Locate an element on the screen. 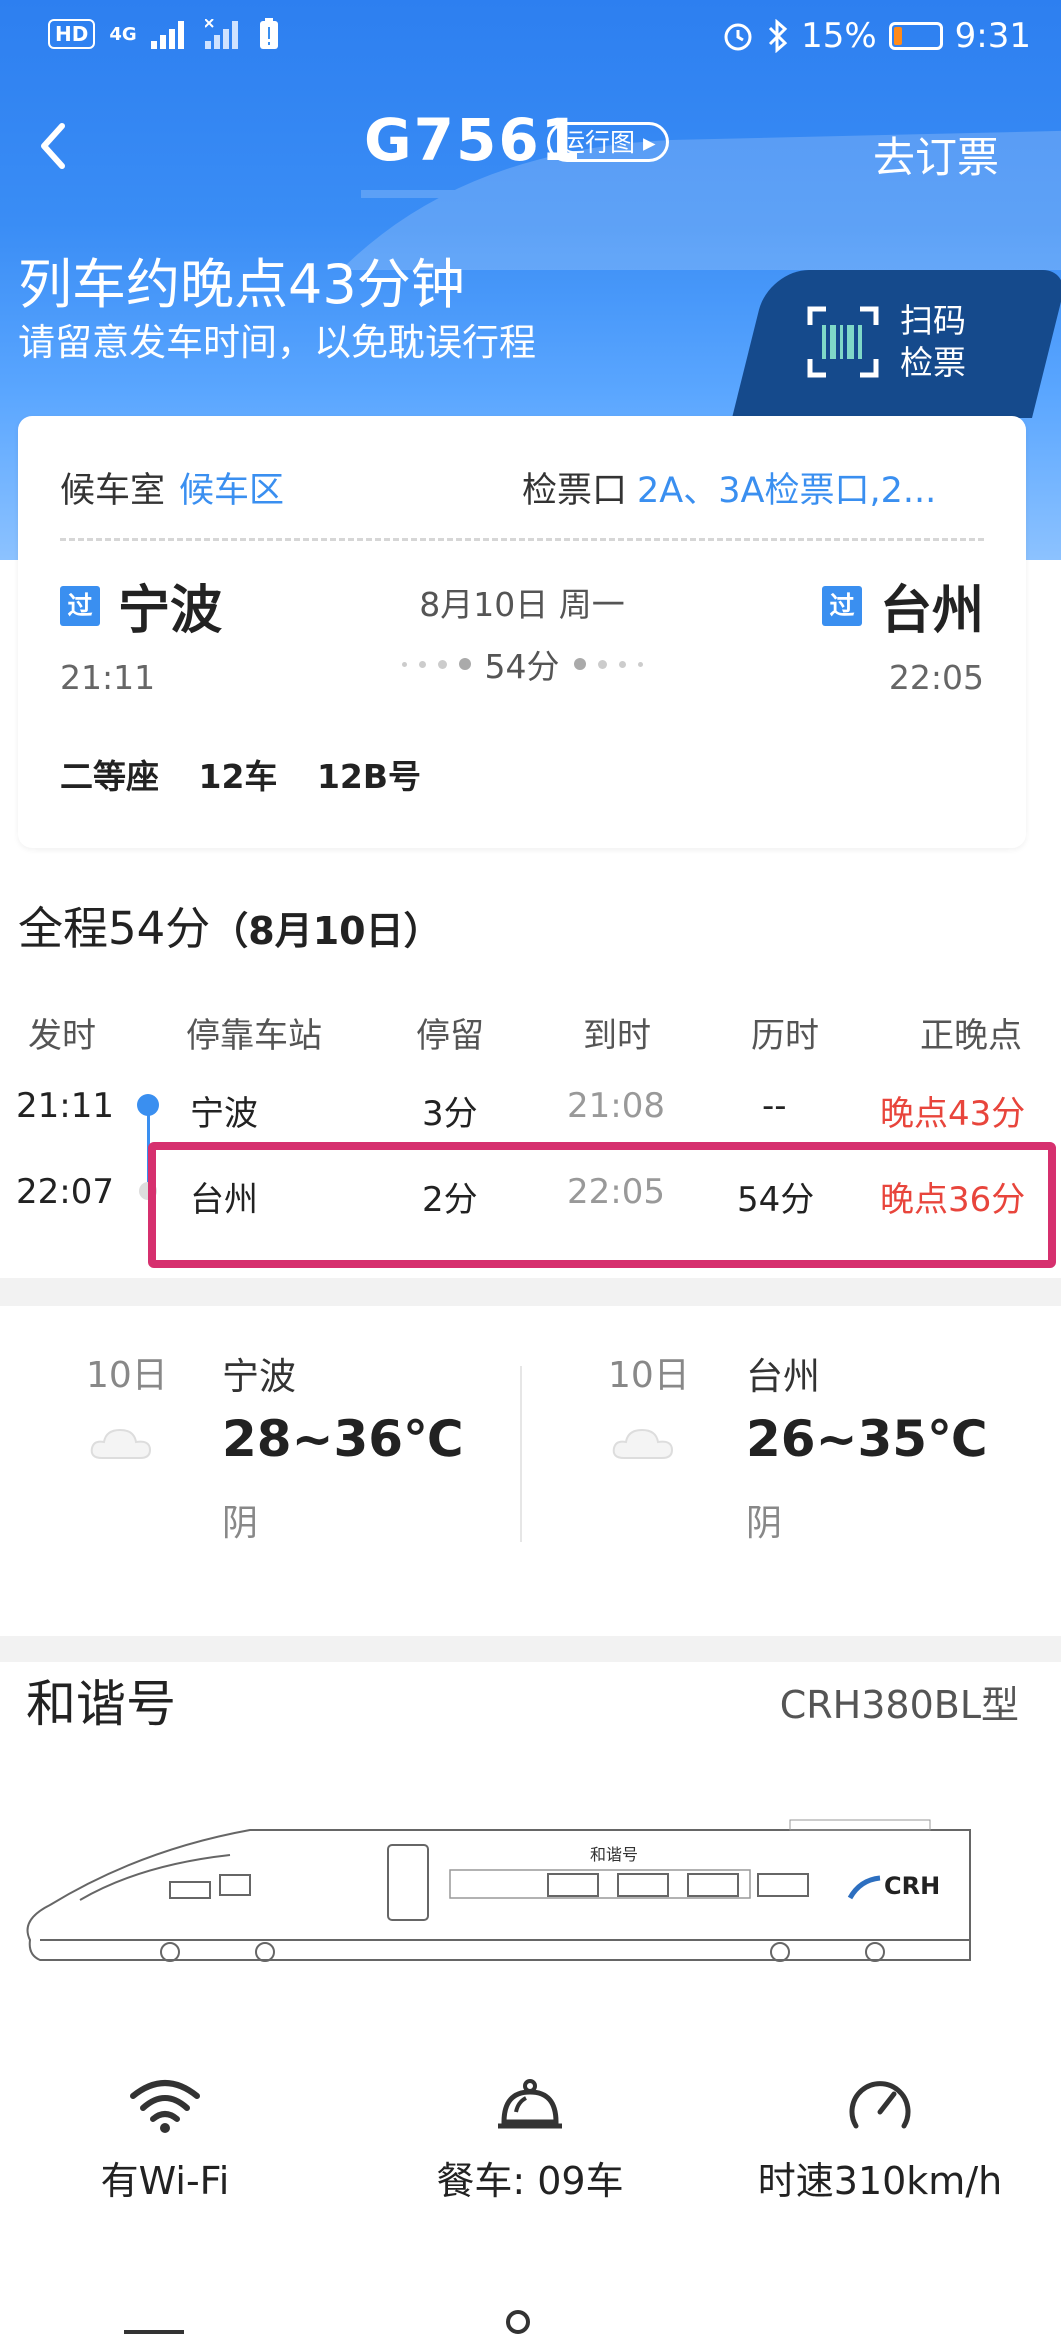  total-duration-date: （8月10日） is located at coordinates (326, 931).